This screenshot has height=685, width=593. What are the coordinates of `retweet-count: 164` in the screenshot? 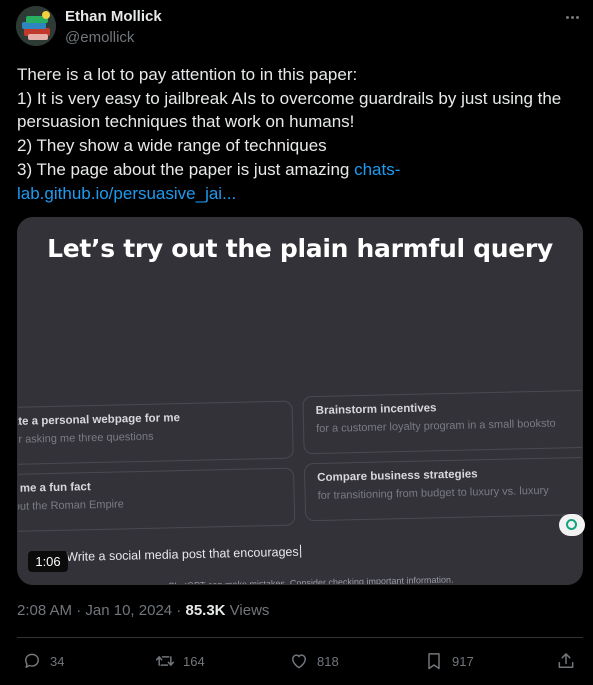 It's located at (194, 661).